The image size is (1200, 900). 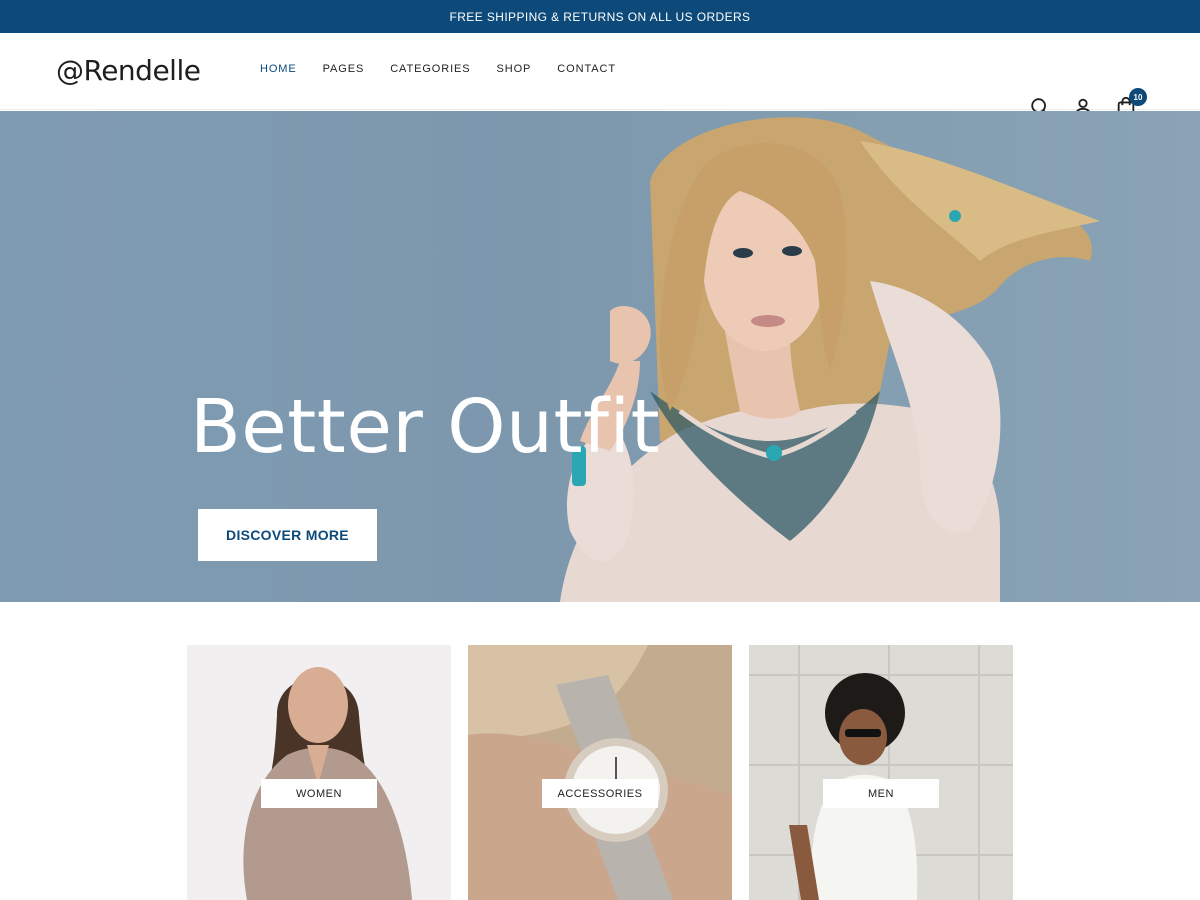 What do you see at coordinates (425, 427) in the screenshot?
I see `hero-title: Better Outfit` at bounding box center [425, 427].